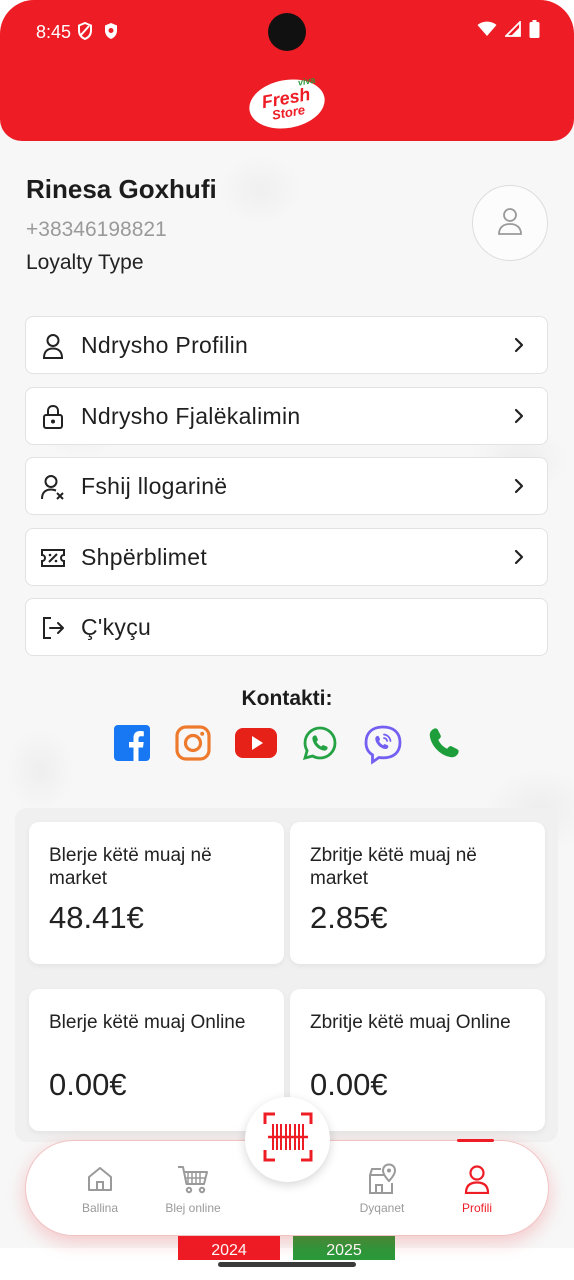 The height and width of the screenshot is (1280, 574). Describe the element at coordinates (344, 1248) in the screenshot. I see `year-tab-2025: 2025` at that location.